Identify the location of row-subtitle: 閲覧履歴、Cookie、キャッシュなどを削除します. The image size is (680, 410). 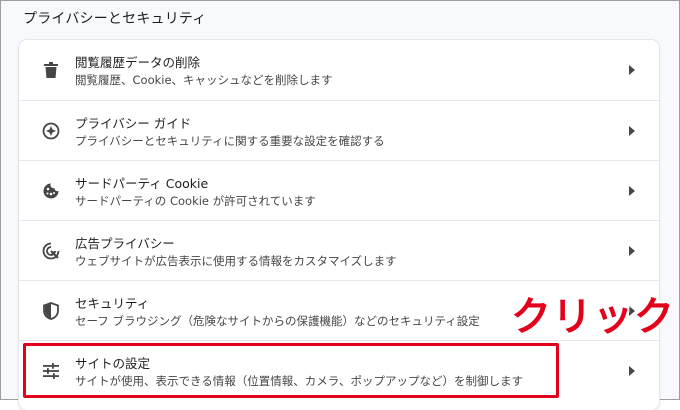
(204, 80).